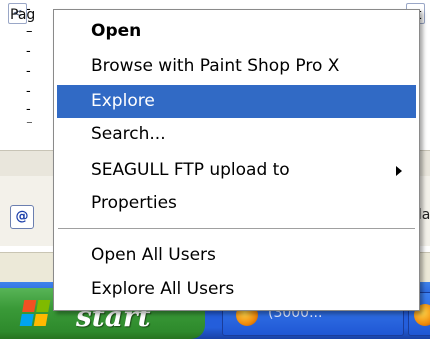 The width and height of the screenshot is (430, 339). Describe the element at coordinates (29, 31) in the screenshot. I see `ruler-mark: –` at that location.